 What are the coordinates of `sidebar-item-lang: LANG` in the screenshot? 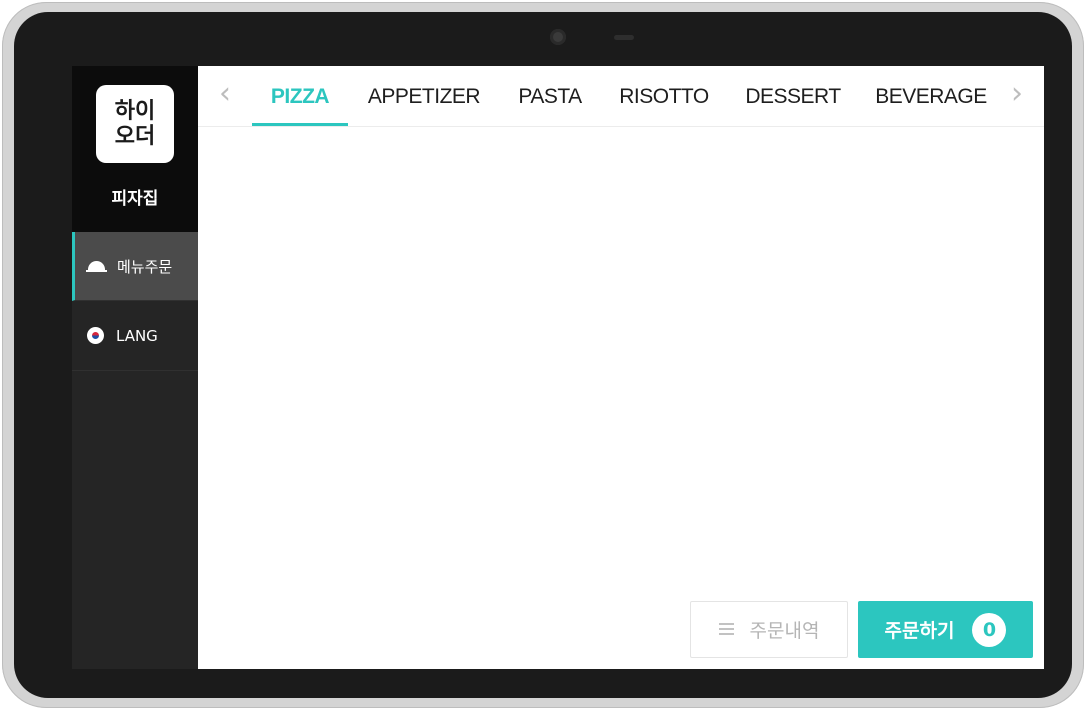 It's located at (135, 336).